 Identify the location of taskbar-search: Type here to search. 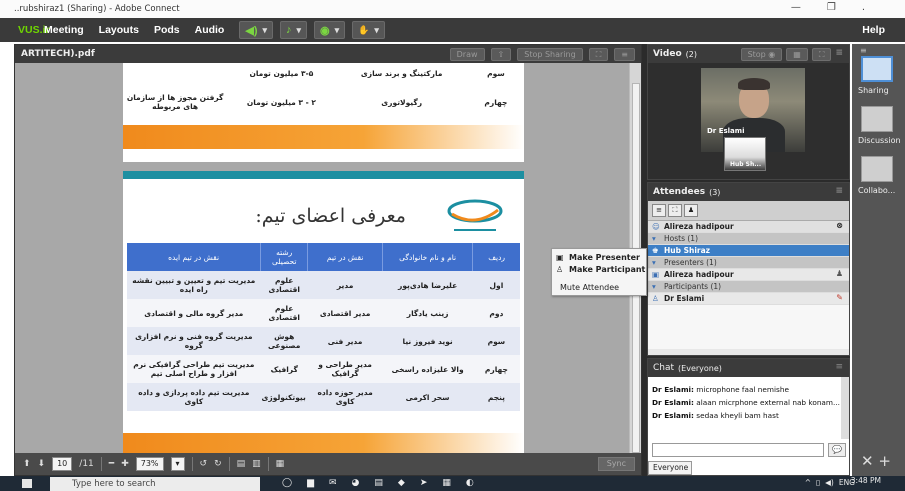
(155, 484).